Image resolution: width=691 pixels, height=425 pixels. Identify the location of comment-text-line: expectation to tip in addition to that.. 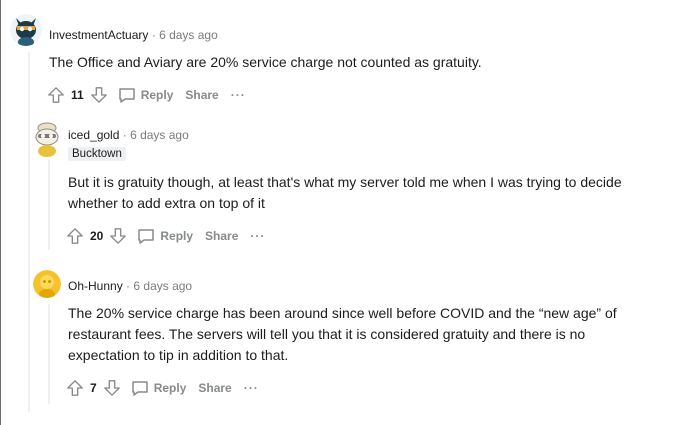
(178, 355).